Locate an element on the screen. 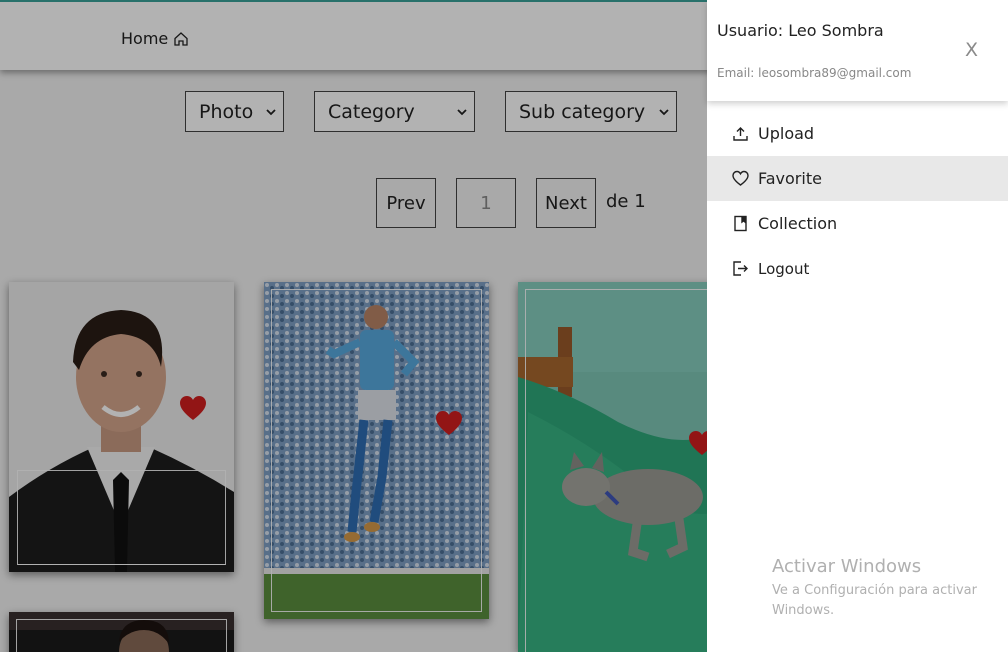 The width and height of the screenshot is (1008, 652). user-email-label: Email: leosombra89@gmail.com is located at coordinates (814, 73).